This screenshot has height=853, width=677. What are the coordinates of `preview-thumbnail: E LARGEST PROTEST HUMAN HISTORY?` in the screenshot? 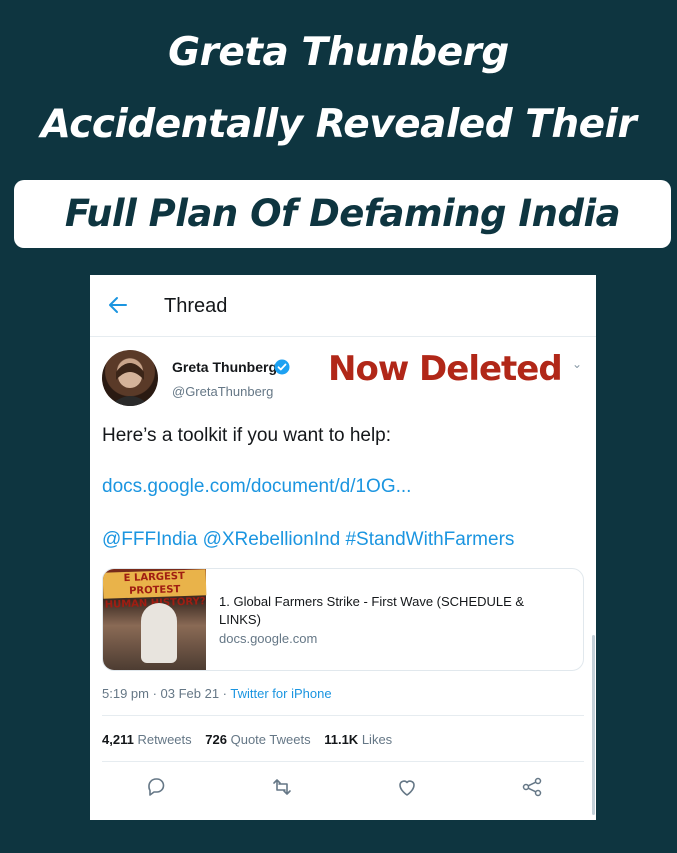 It's located at (155, 619).